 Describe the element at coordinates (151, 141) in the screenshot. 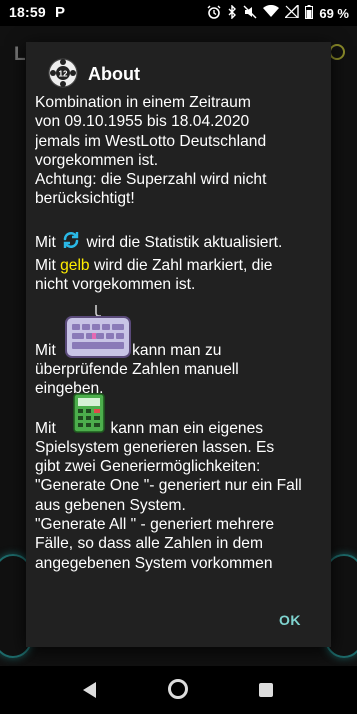

I see `text-line: jemals im WestLotto Deutschland` at that location.